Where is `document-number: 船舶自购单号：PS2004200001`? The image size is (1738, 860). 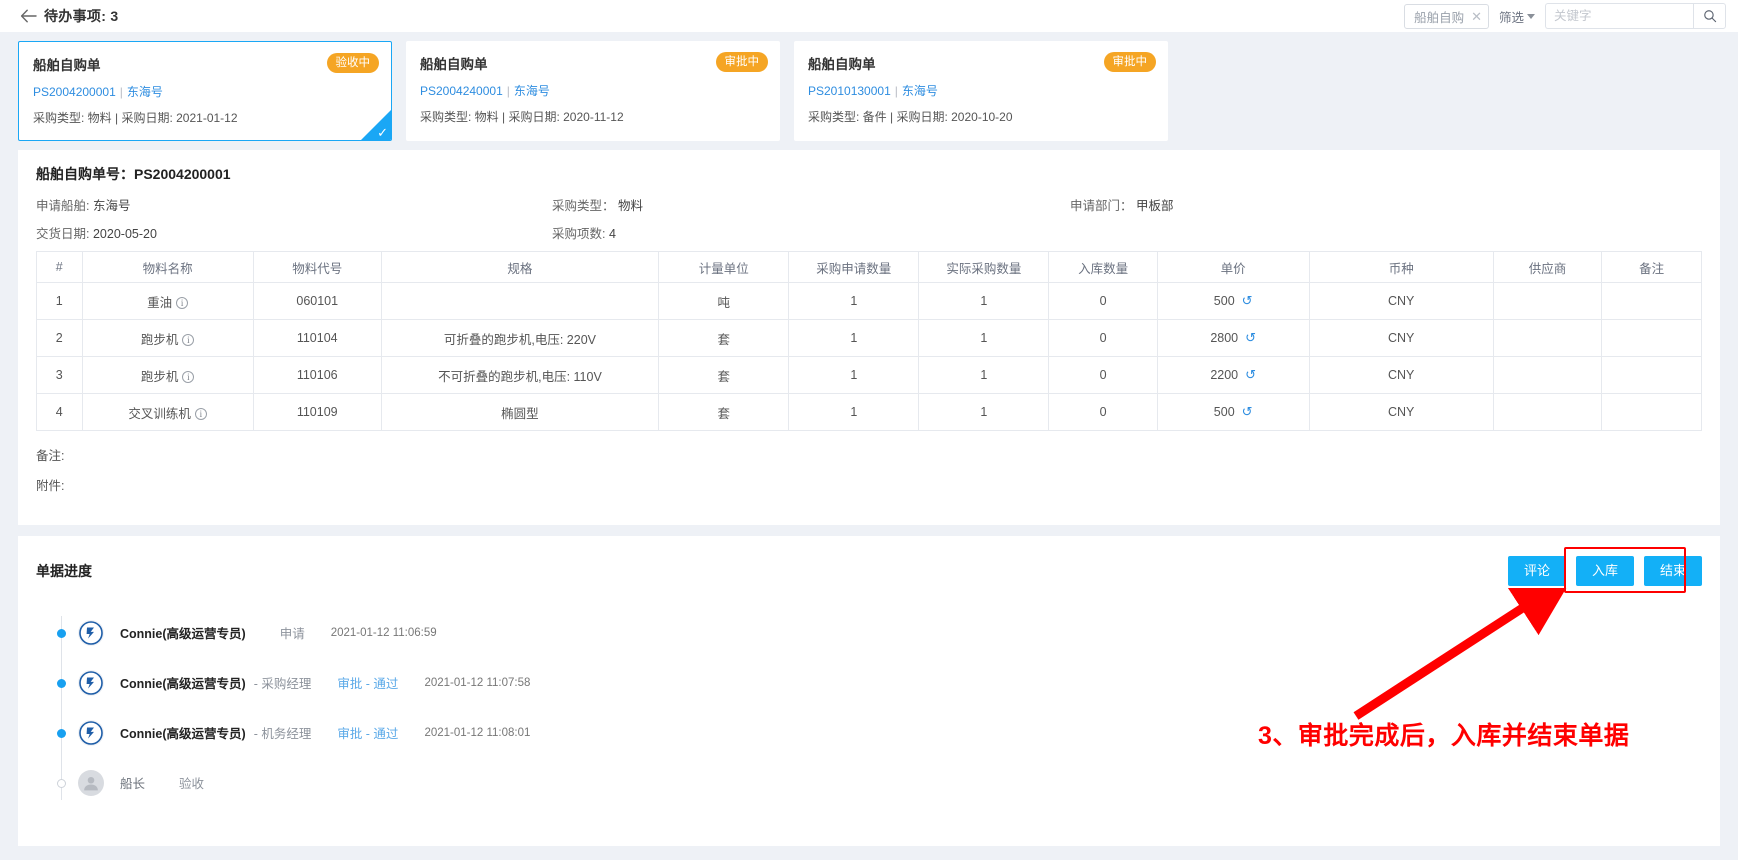
document-number: 船舶自购单号：PS2004200001 is located at coordinates (869, 174).